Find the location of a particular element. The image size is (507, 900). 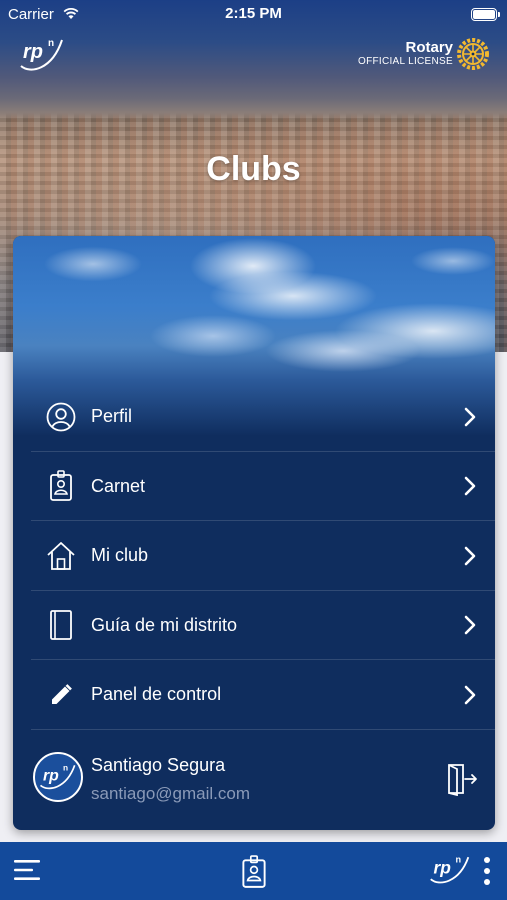

menu-item-mi-club: Mi club is located at coordinates (254, 556).